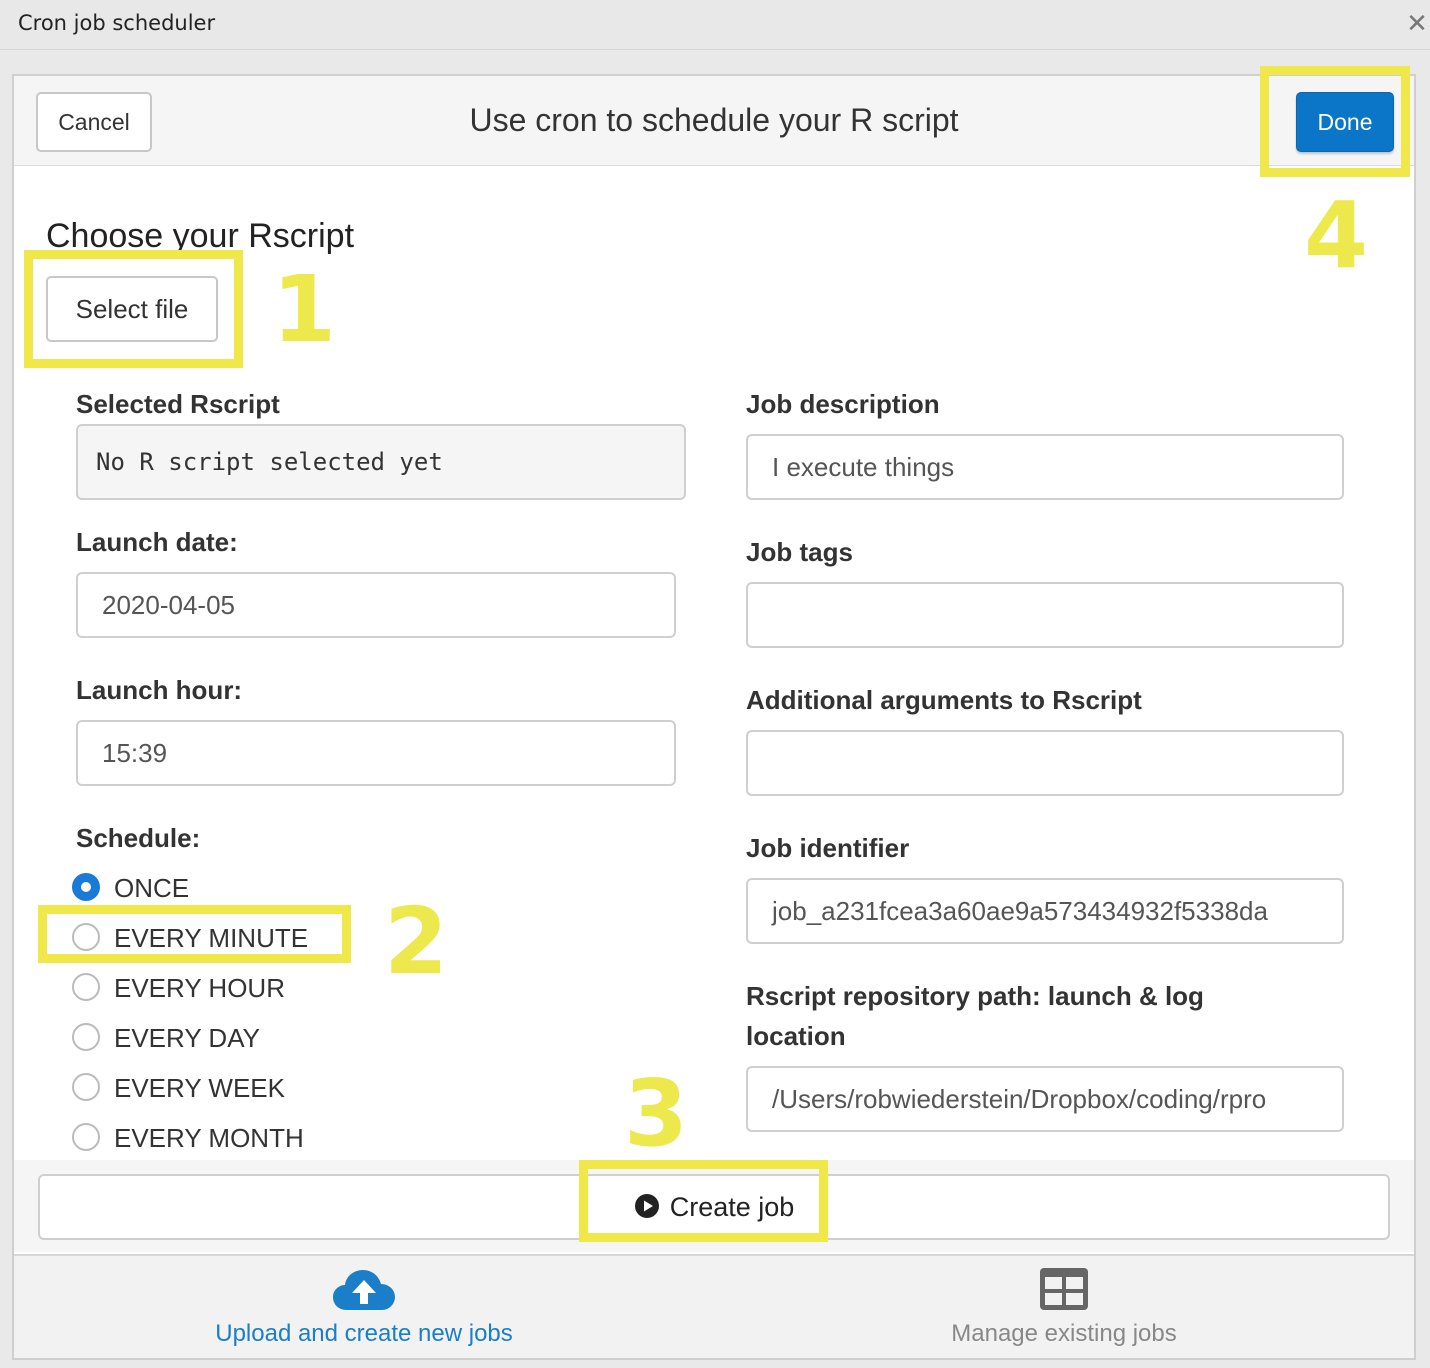 The image size is (1430, 1368). Describe the element at coordinates (975, 996) in the screenshot. I see `repository-path-label: Rscript repository path: launch & log` at that location.